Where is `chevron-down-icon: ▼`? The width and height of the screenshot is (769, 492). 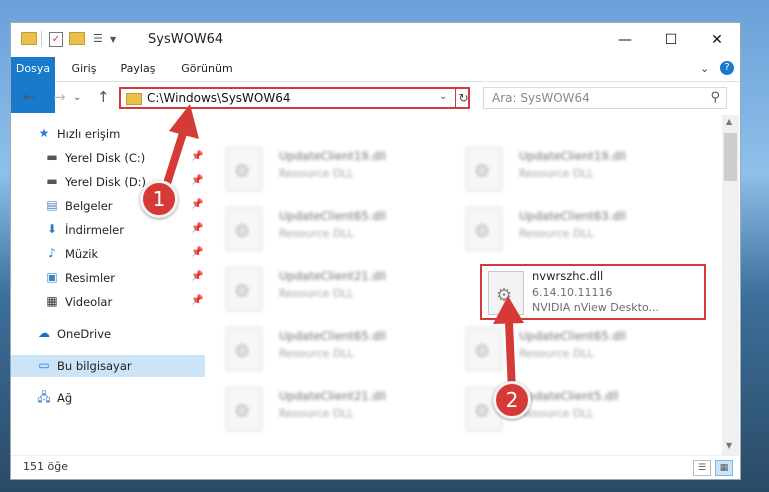
chevron-down-icon: ▼ is located at coordinates (113, 39).